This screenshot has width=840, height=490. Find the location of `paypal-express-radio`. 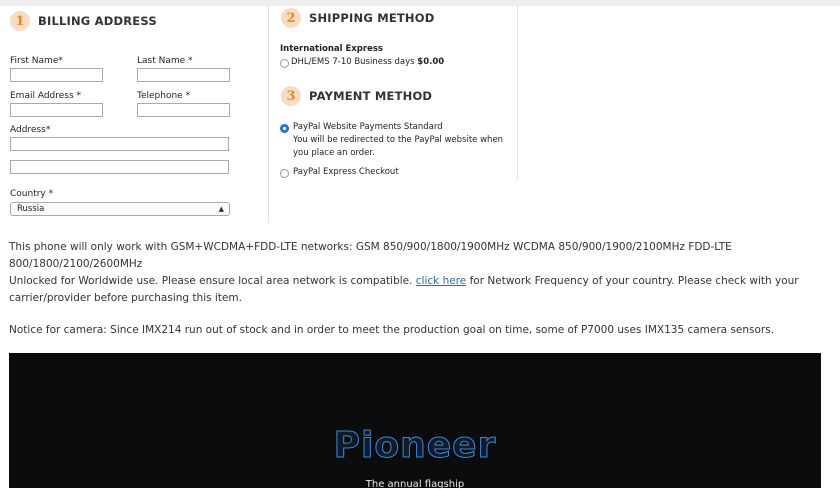

paypal-express-radio is located at coordinates (284, 173).